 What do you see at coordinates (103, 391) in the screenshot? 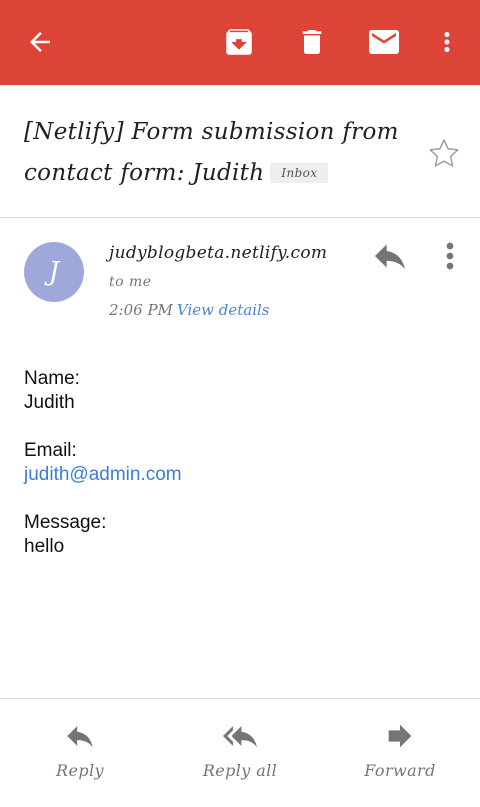
I see `name-field: Name: Judith` at bounding box center [103, 391].